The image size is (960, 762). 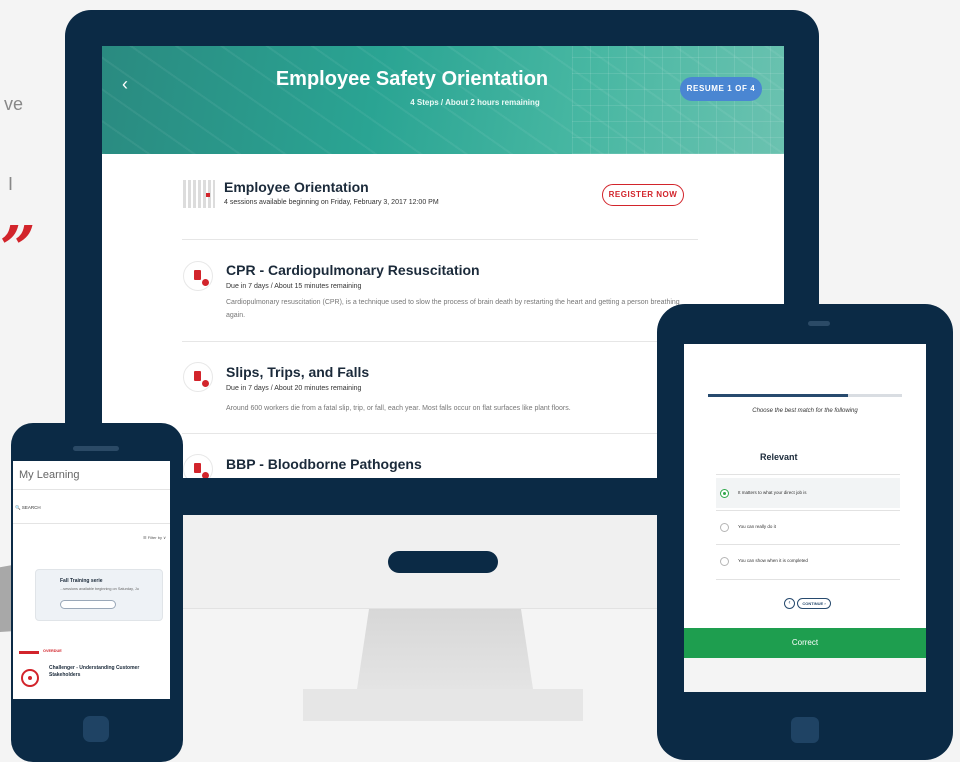 What do you see at coordinates (81, 581) in the screenshot?
I see `card-title: Fall Training serie` at bounding box center [81, 581].